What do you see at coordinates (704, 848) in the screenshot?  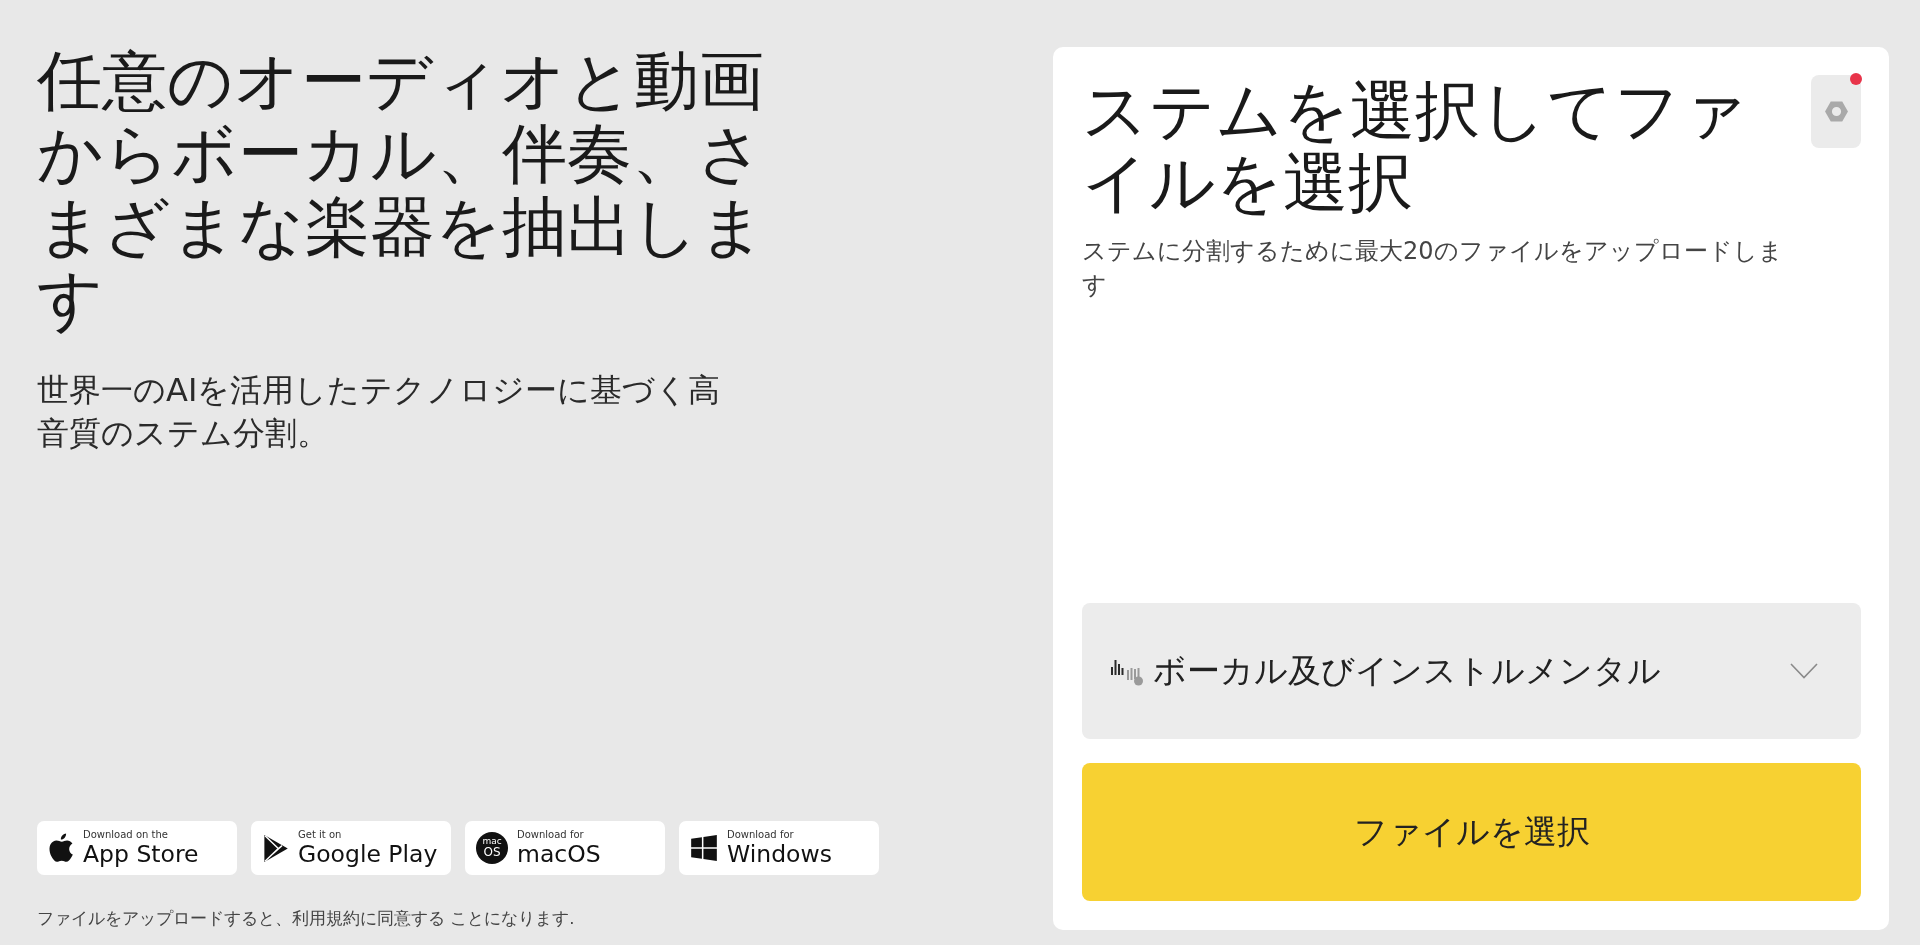 I see `windows-icon` at bounding box center [704, 848].